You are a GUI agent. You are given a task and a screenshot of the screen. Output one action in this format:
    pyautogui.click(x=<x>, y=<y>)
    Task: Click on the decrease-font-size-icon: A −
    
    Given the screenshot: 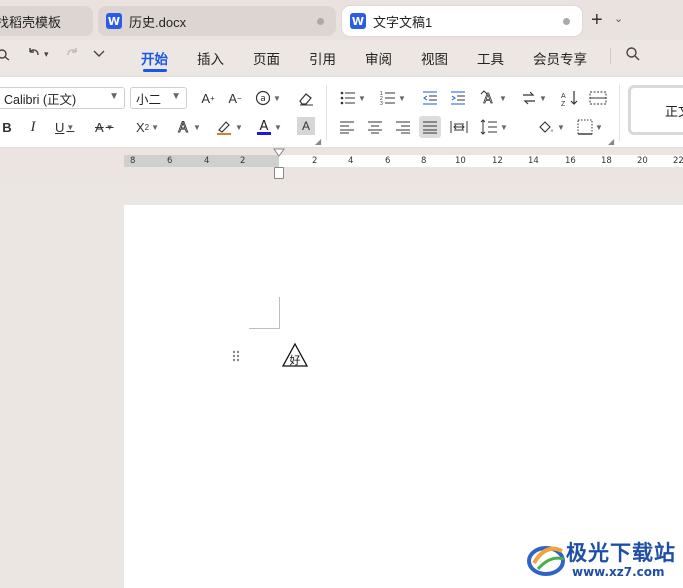 What is the action you would take?
    pyautogui.click(x=235, y=98)
    